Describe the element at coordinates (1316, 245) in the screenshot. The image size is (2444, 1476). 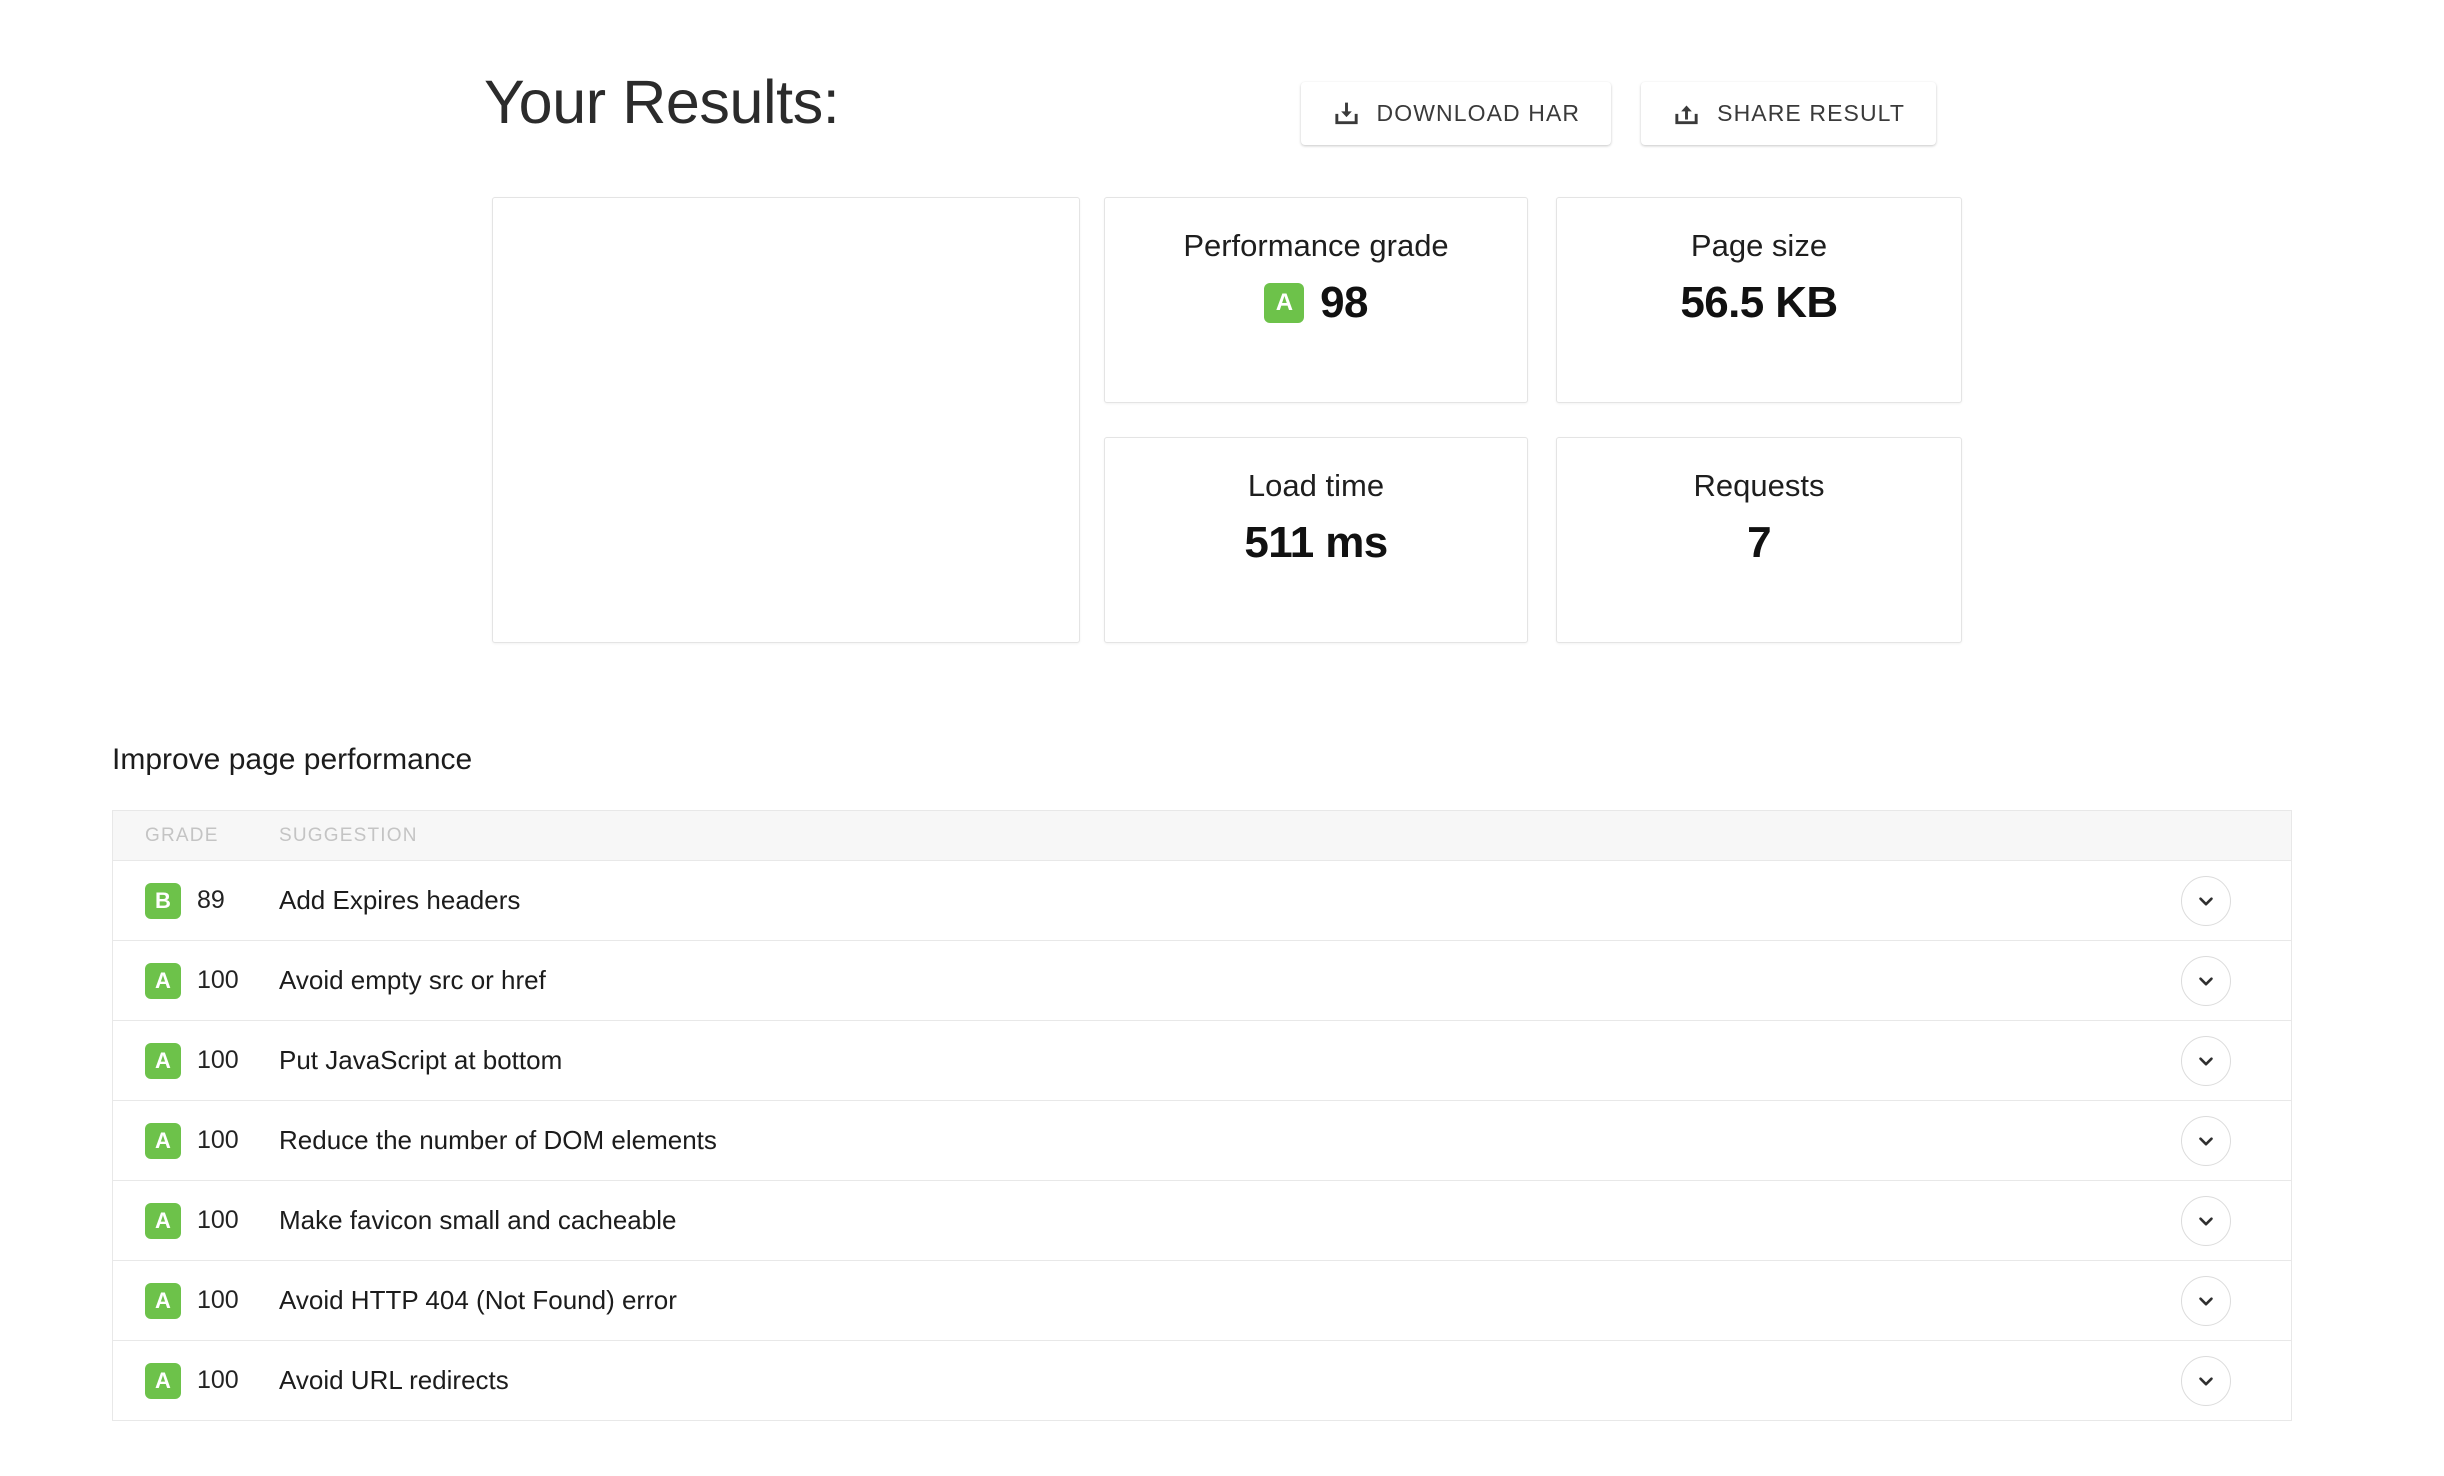
I see `performance-grade-title: Performance grade` at that location.